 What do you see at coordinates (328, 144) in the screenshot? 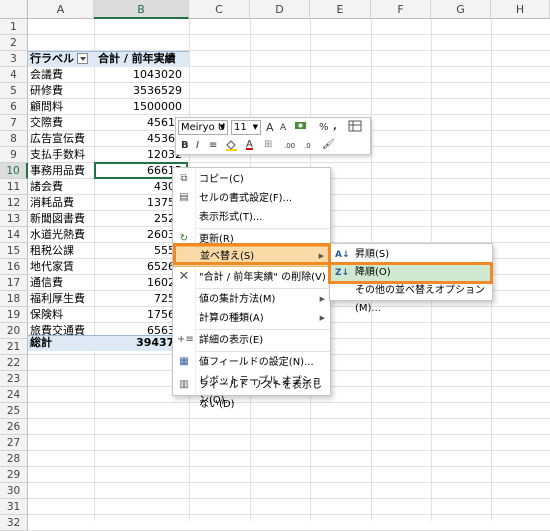
I see `brush-icon: 🖌` at bounding box center [328, 144].